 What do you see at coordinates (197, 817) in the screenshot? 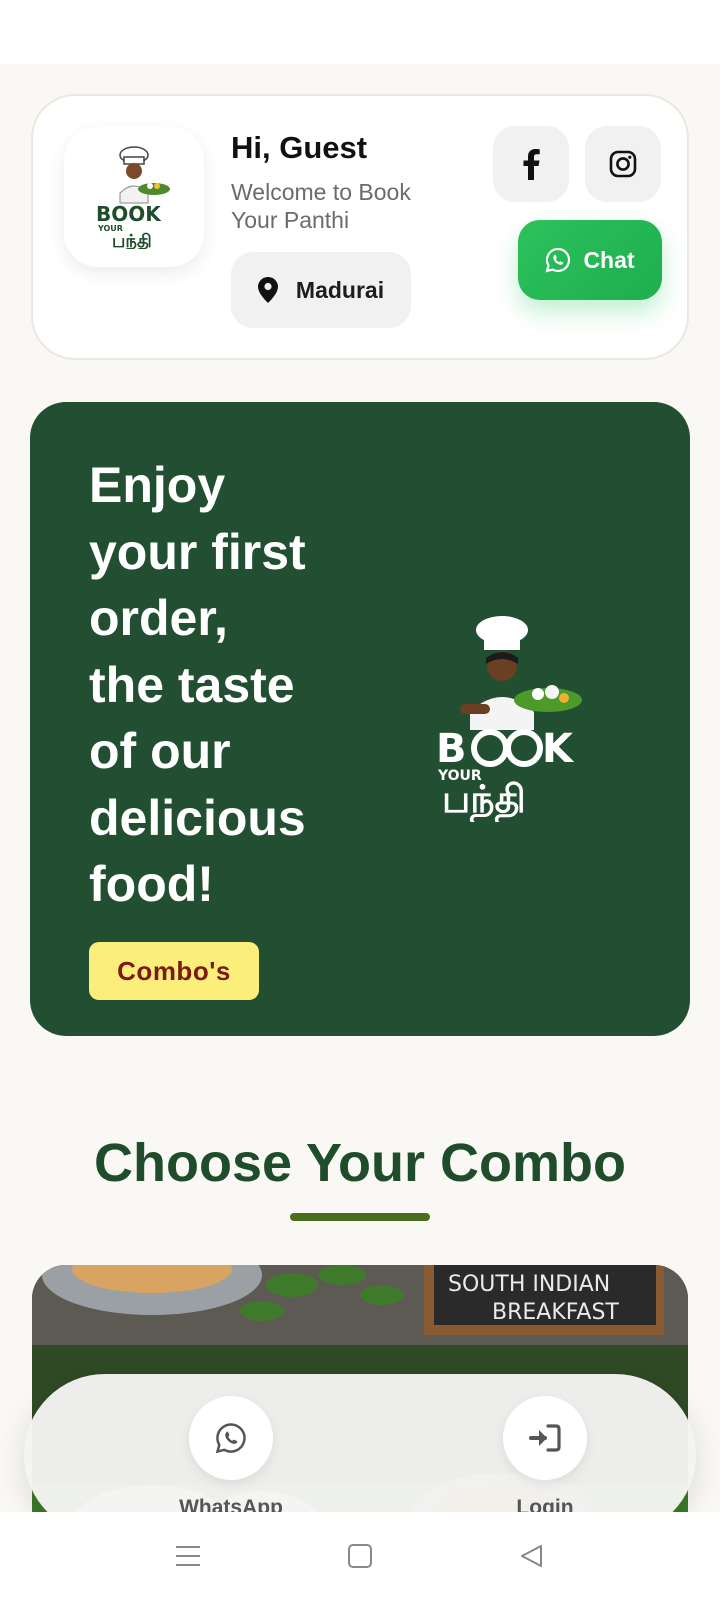
I see `promo-line: delicious` at bounding box center [197, 817].